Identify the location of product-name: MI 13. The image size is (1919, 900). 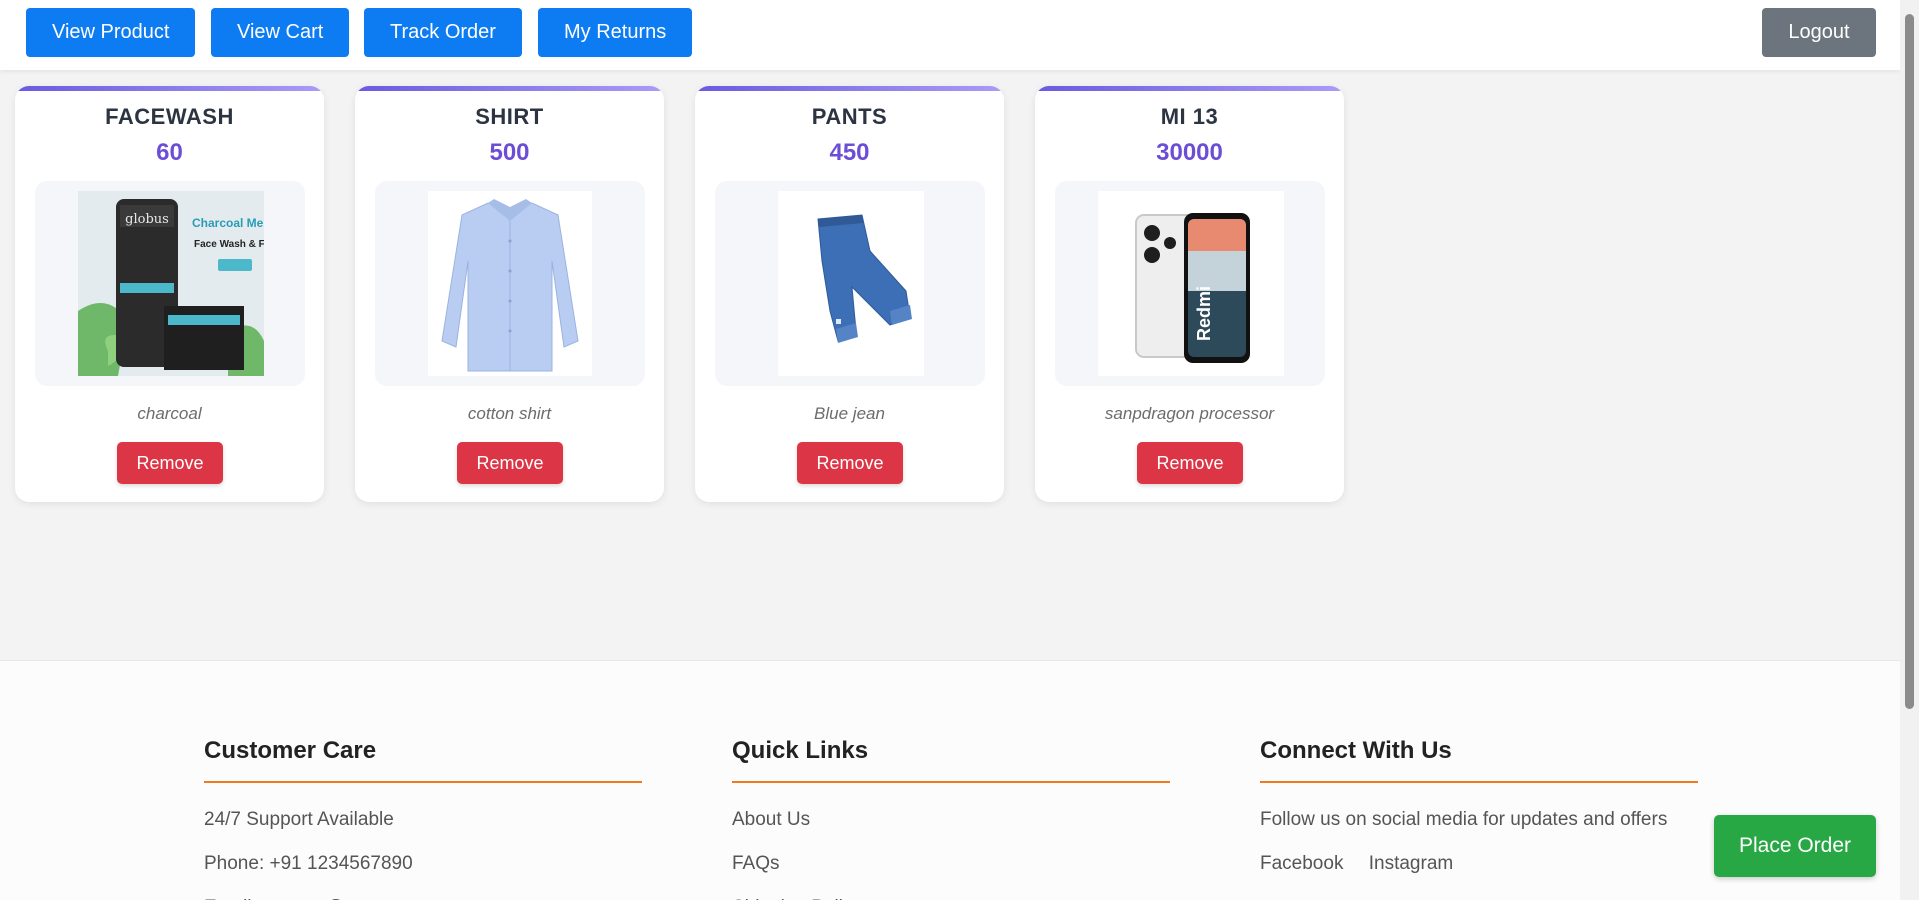
(1189, 116).